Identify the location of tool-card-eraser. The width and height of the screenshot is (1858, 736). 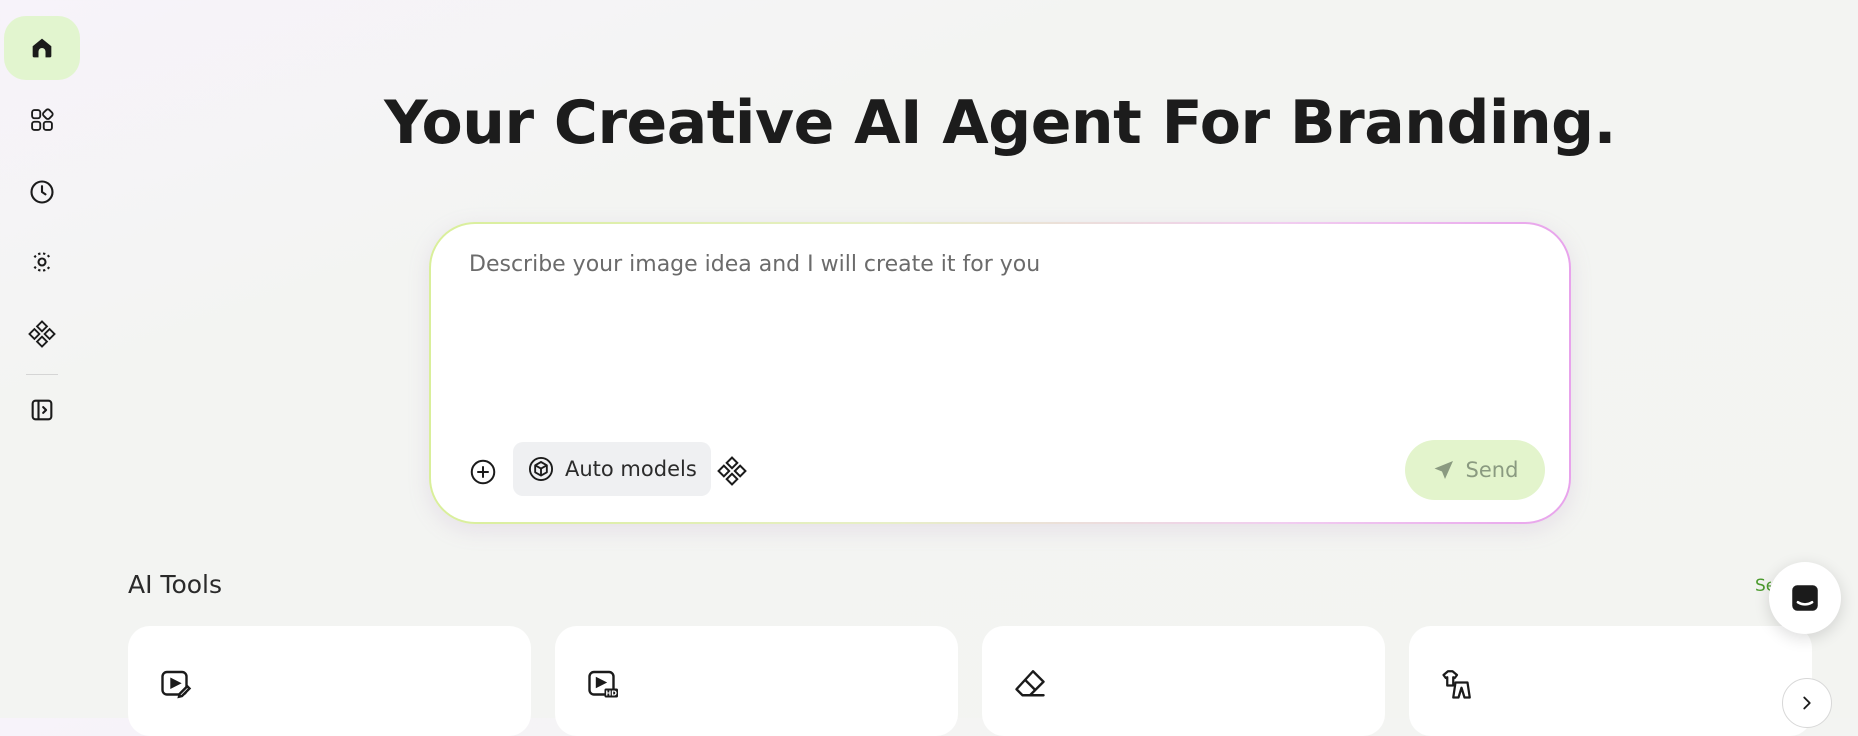
(1183, 681).